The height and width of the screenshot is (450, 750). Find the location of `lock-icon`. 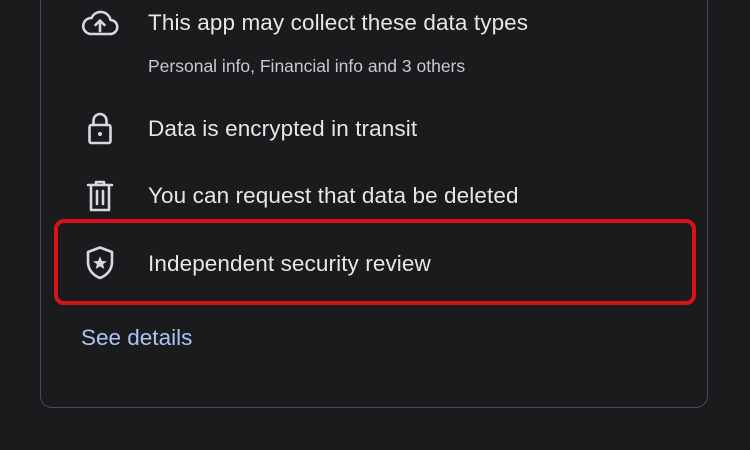

lock-icon is located at coordinates (100, 128).